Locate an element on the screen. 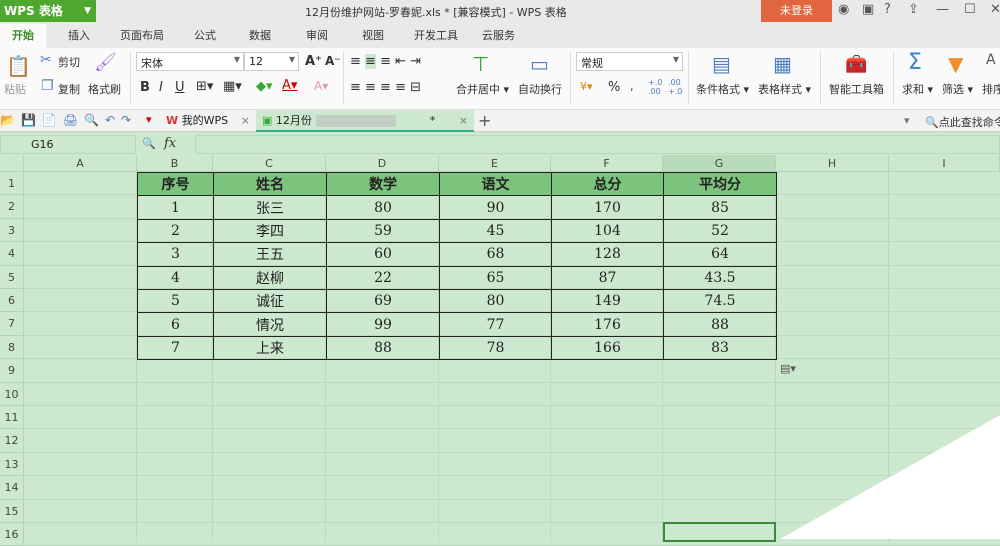  tab-review: 审阅 is located at coordinates (317, 36).